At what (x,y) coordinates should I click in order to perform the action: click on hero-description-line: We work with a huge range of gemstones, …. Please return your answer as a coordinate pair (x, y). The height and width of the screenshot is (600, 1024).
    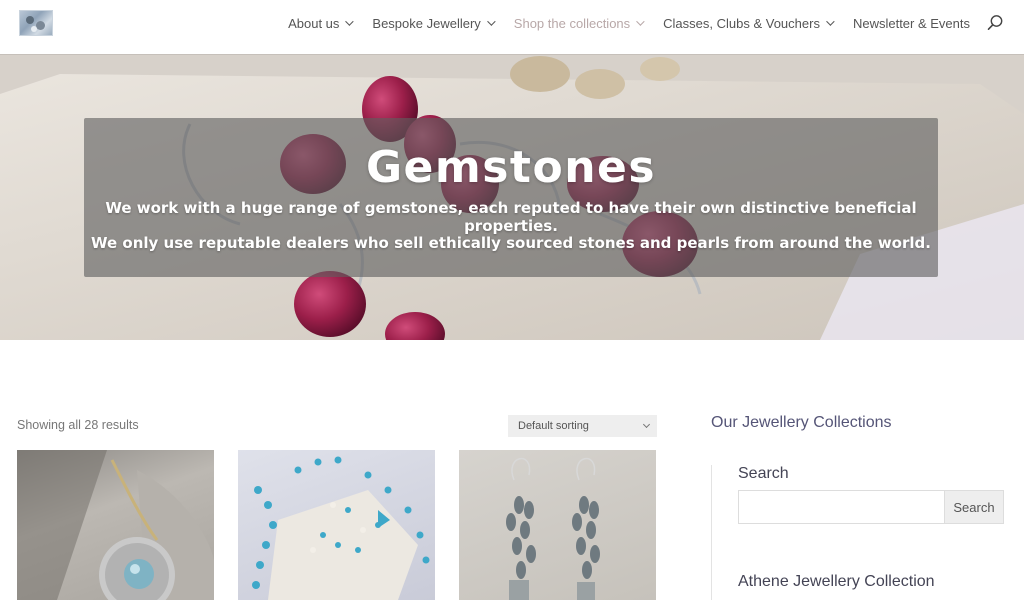
    Looking at the image, I should click on (511, 217).